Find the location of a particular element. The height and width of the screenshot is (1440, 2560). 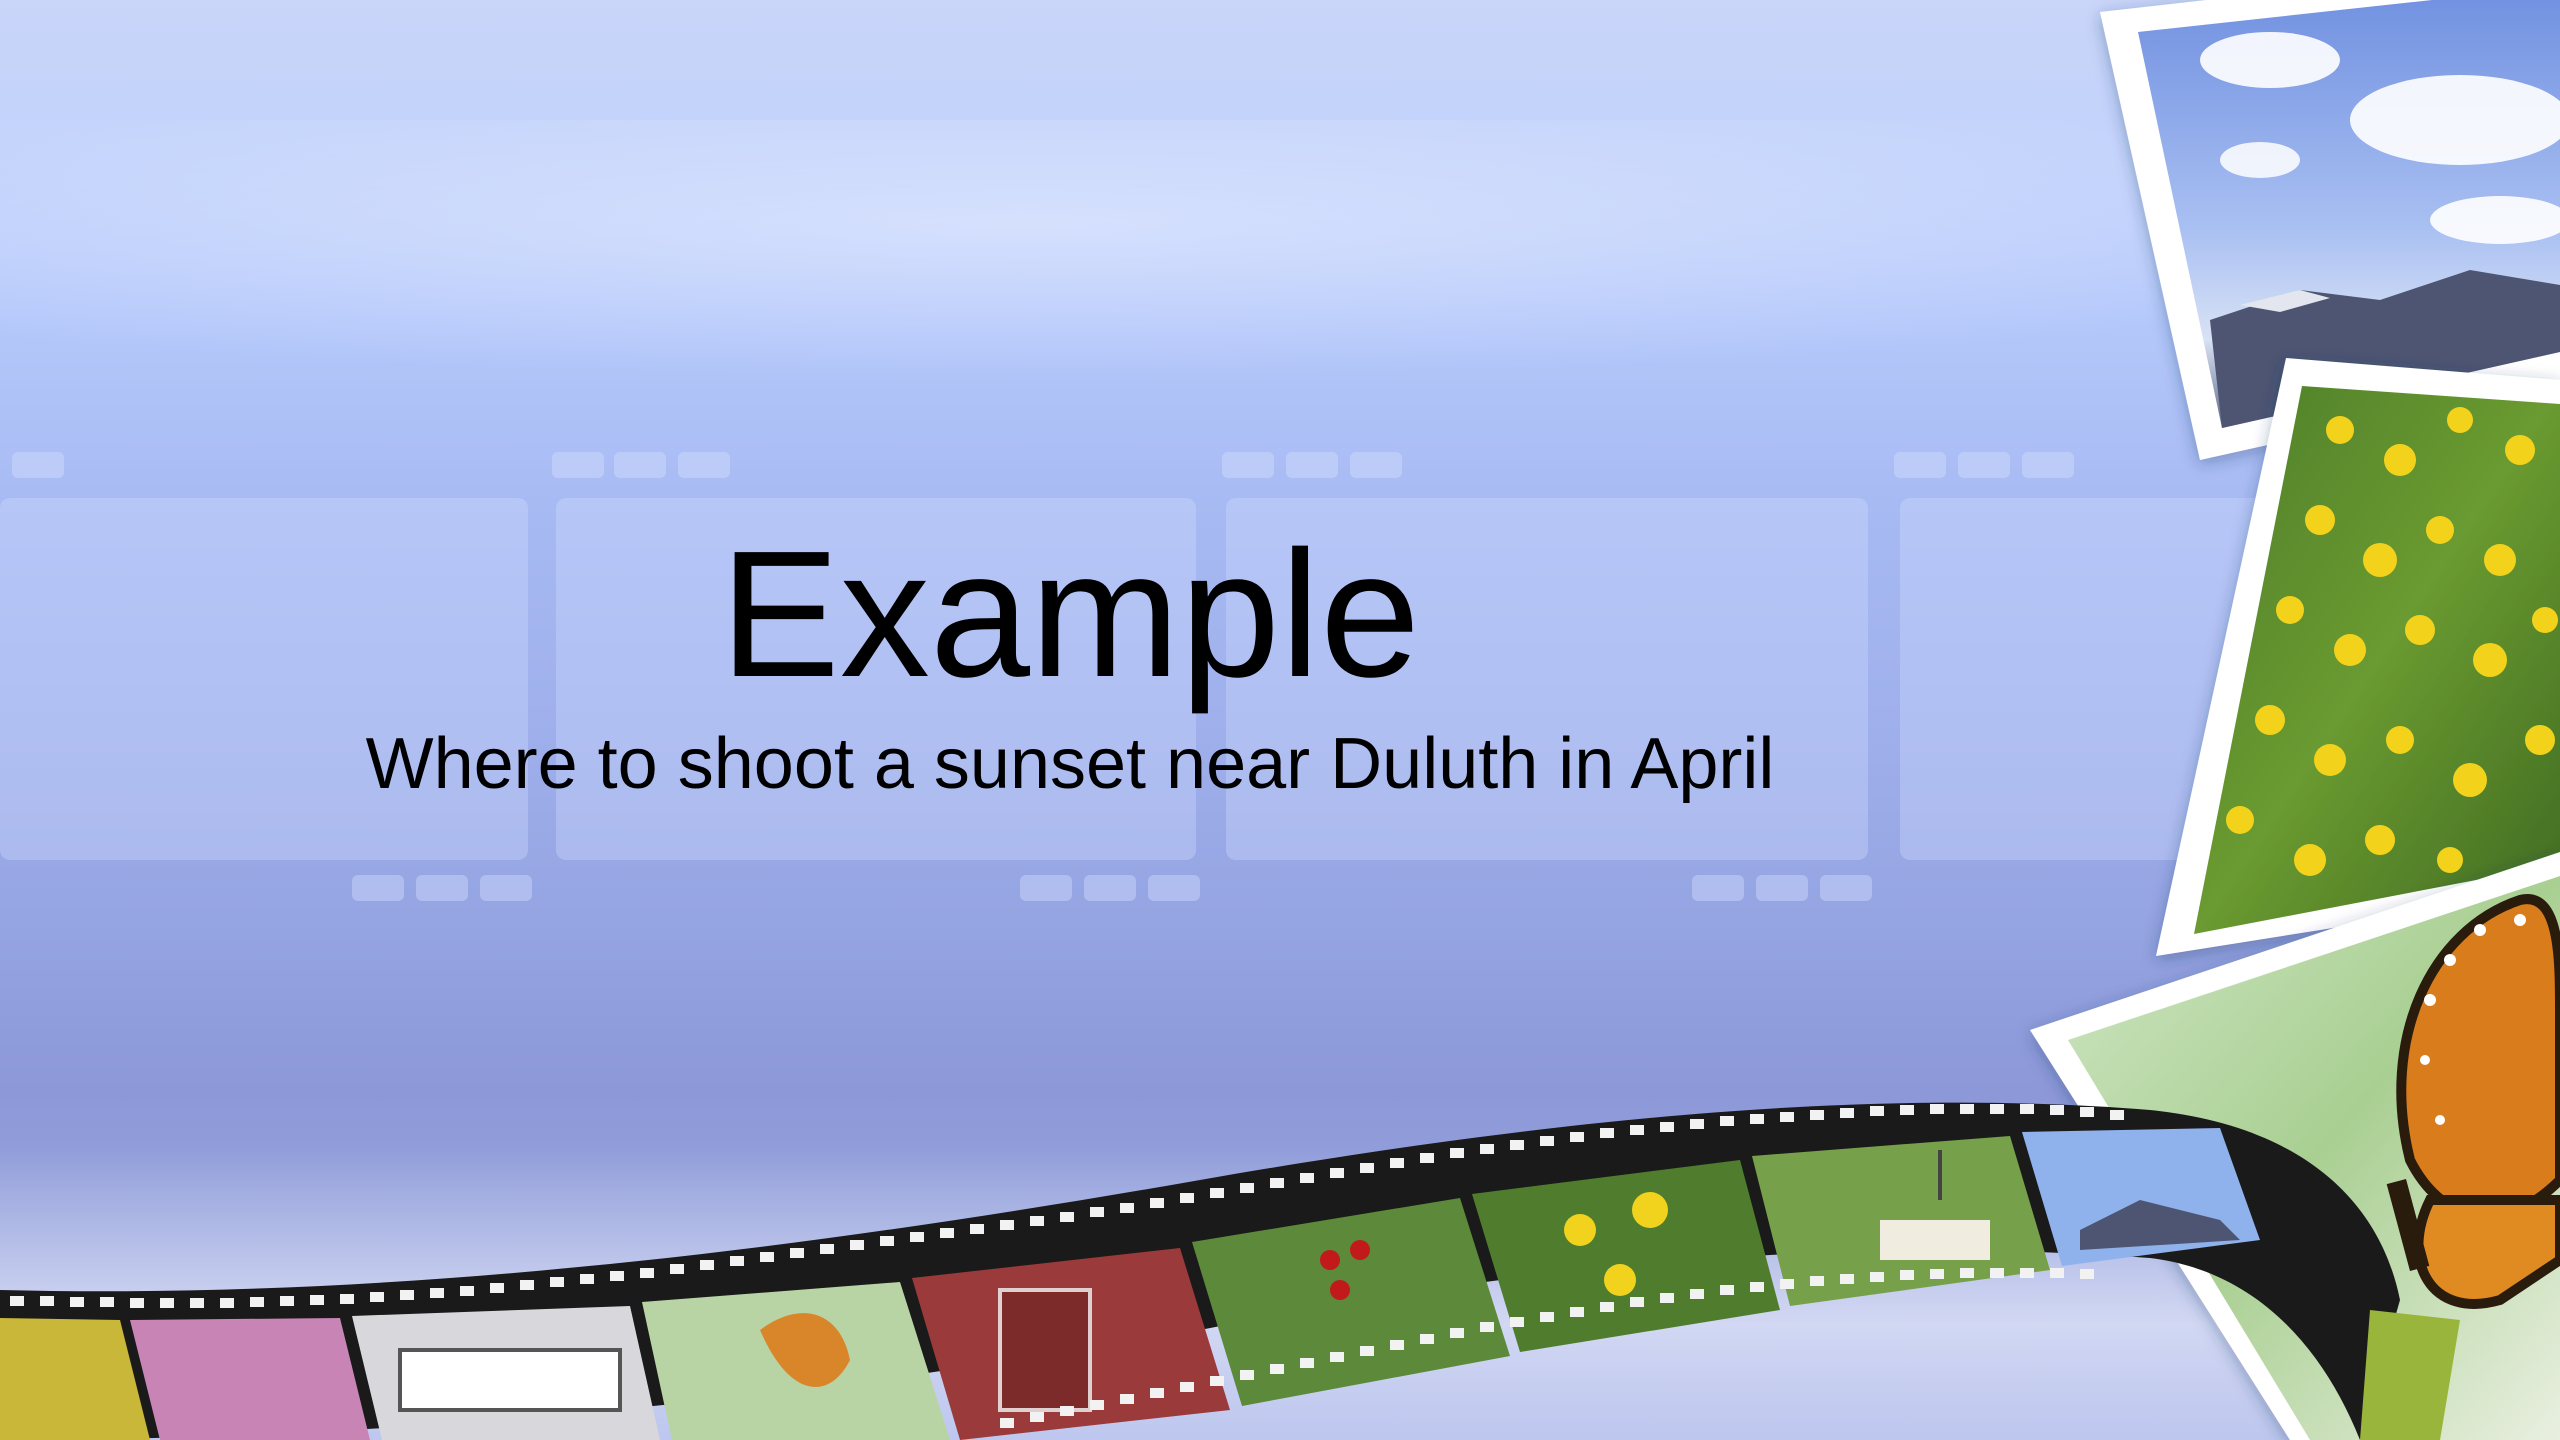

slide-title: Example is located at coordinates (1070, 614).